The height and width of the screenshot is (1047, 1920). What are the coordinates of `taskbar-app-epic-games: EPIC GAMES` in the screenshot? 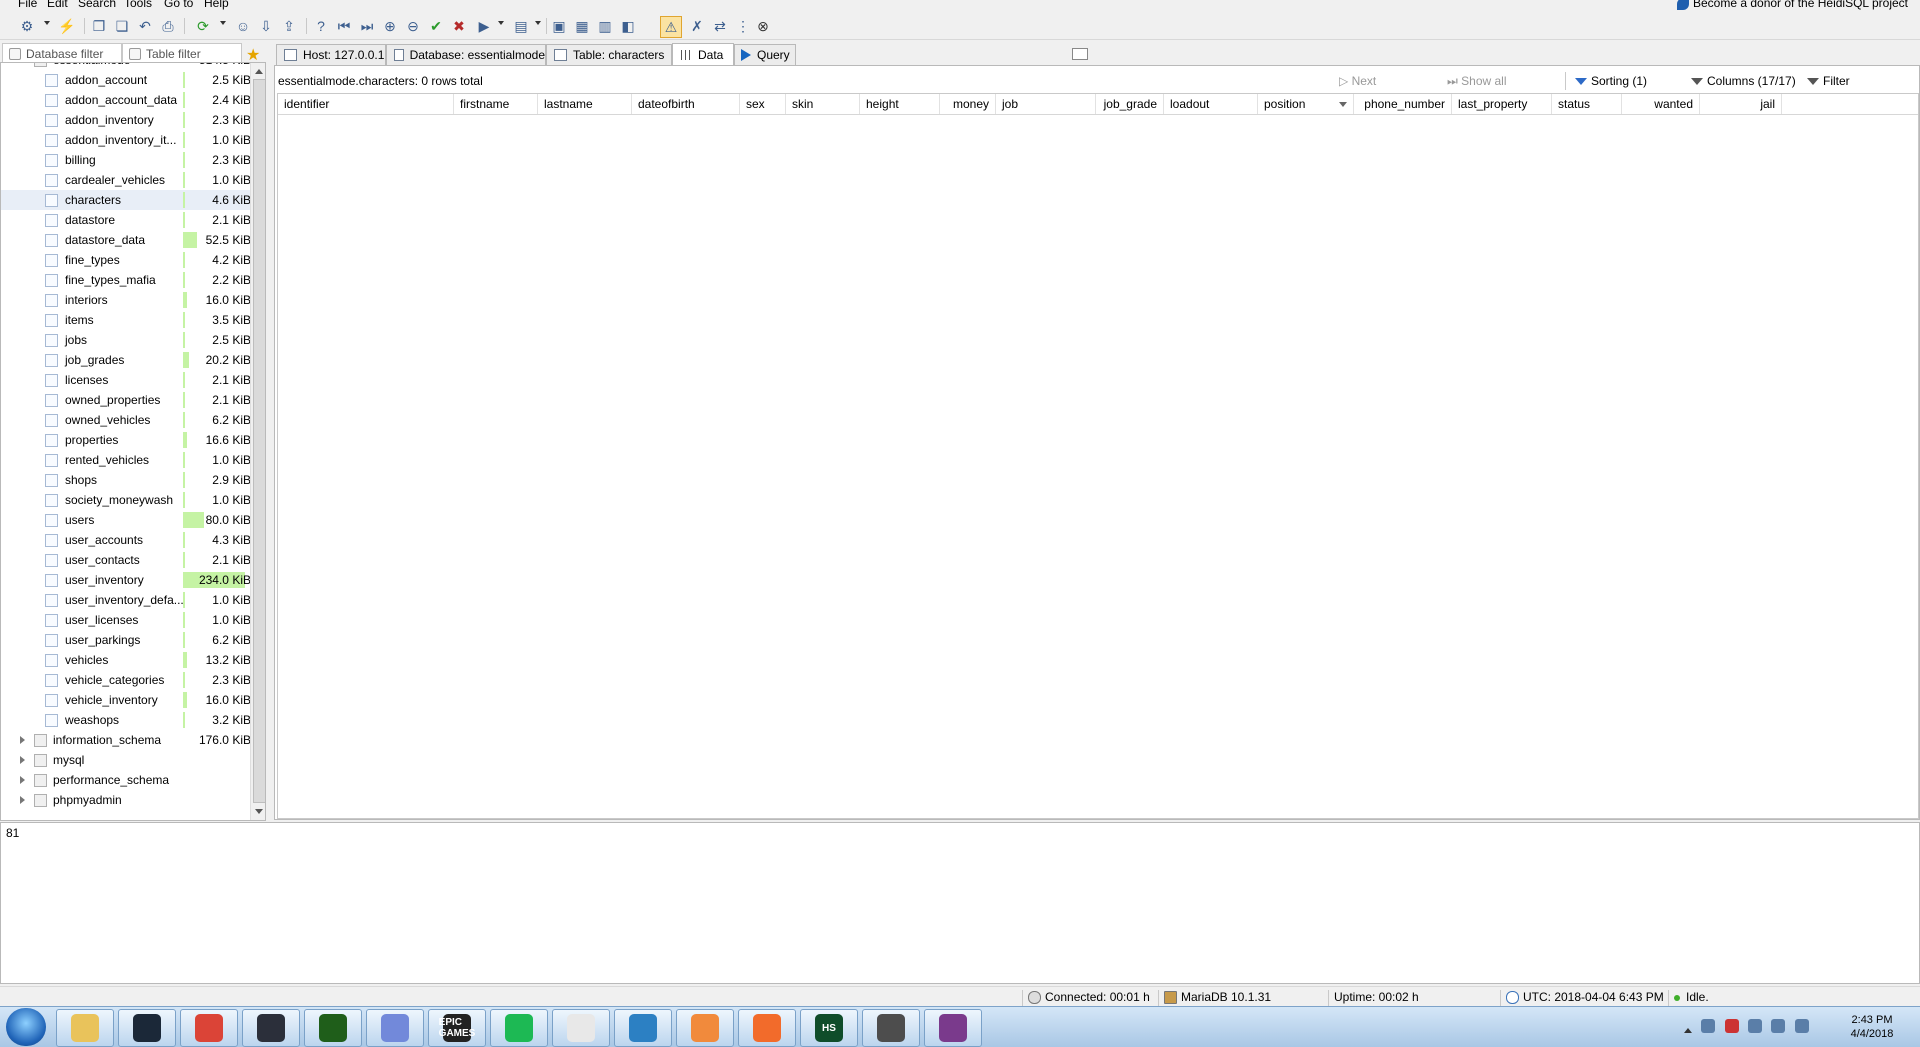 It's located at (457, 1028).